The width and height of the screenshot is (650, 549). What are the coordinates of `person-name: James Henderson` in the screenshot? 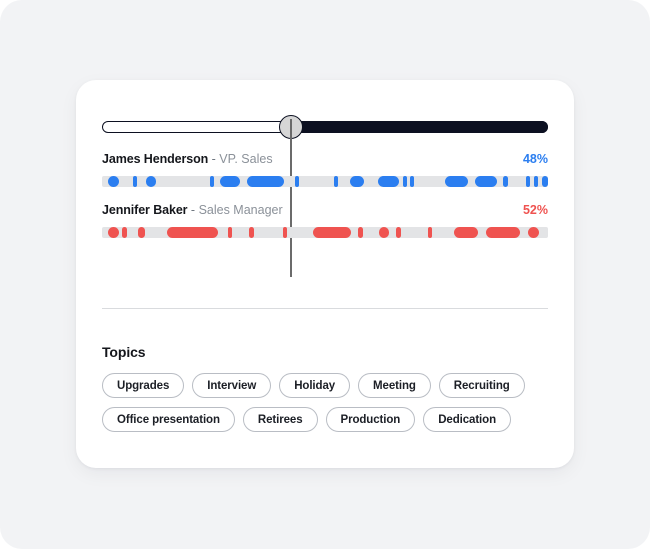 It's located at (155, 159).